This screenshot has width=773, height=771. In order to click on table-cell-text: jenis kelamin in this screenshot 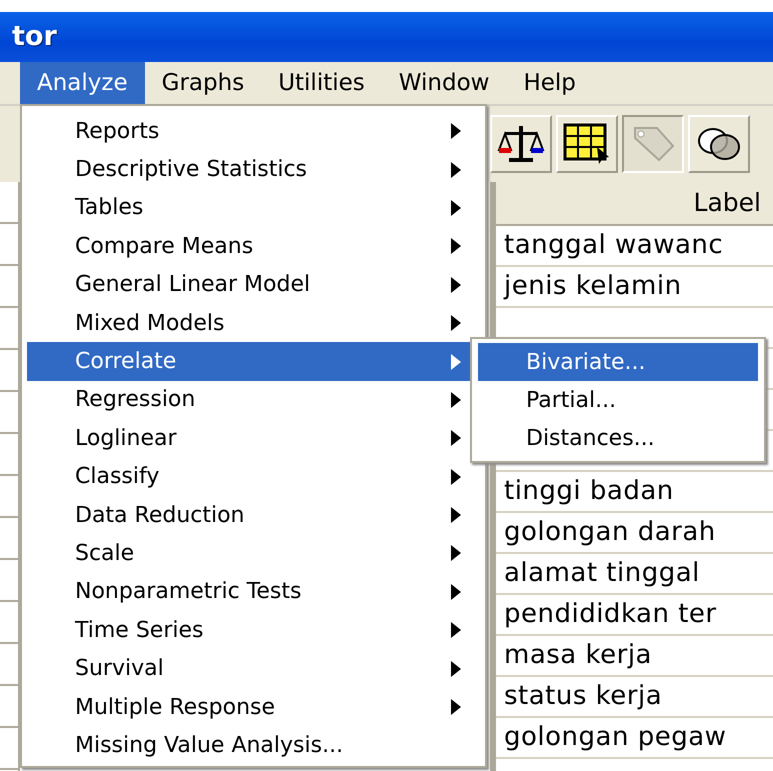, I will do `click(593, 286)`.